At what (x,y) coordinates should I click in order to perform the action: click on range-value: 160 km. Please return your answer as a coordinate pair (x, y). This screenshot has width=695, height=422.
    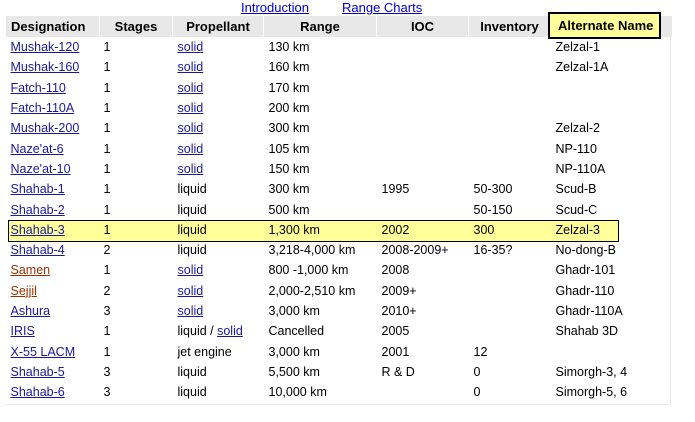
    Looking at the image, I should click on (289, 67).